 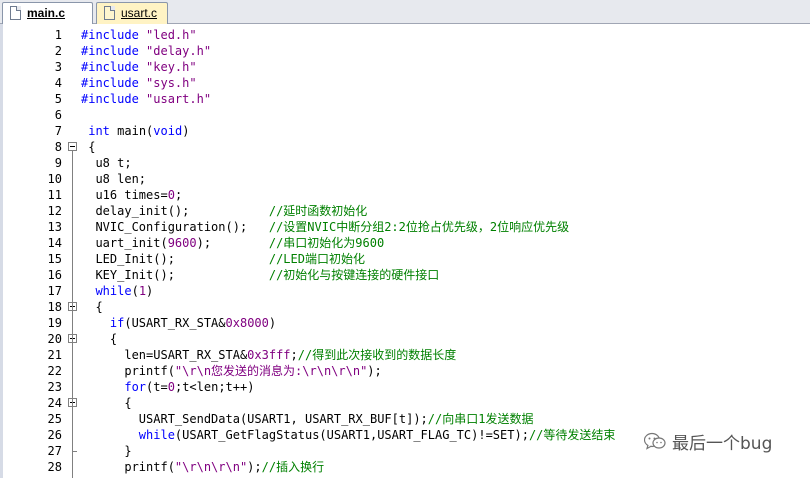 I want to click on code-token: 0x3fff, so click(x=269, y=355).